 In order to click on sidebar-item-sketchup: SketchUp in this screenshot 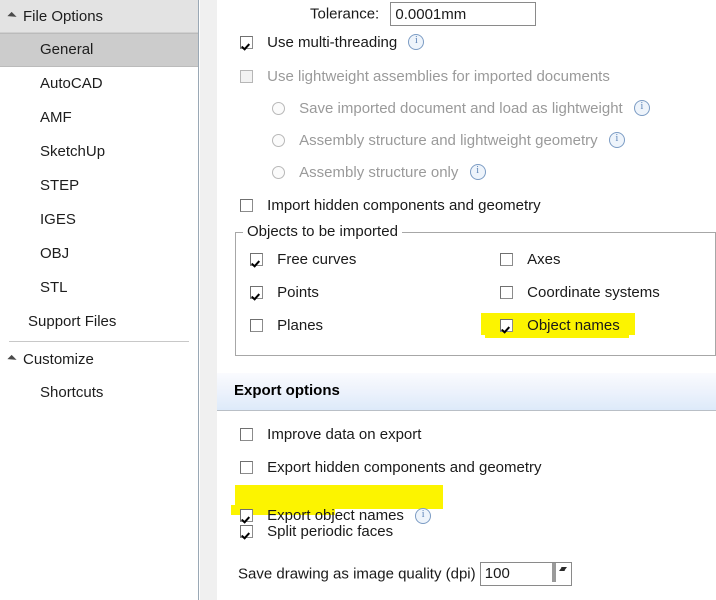, I will do `click(99, 152)`.